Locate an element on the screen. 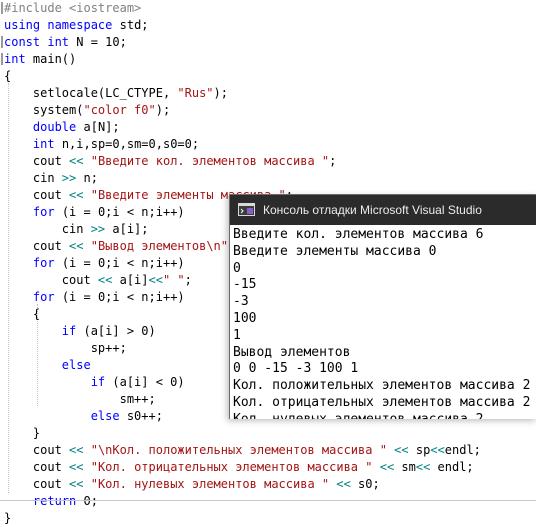 Image resolution: width=536 pixels, height=527 pixels. code-line: double a[N]; is located at coordinates (62, 127).